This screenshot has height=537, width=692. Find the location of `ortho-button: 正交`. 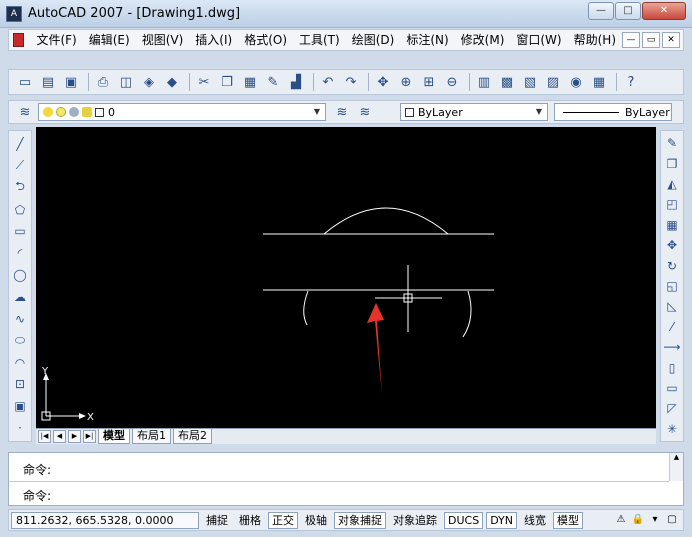

ortho-button: 正交 is located at coordinates (283, 520).